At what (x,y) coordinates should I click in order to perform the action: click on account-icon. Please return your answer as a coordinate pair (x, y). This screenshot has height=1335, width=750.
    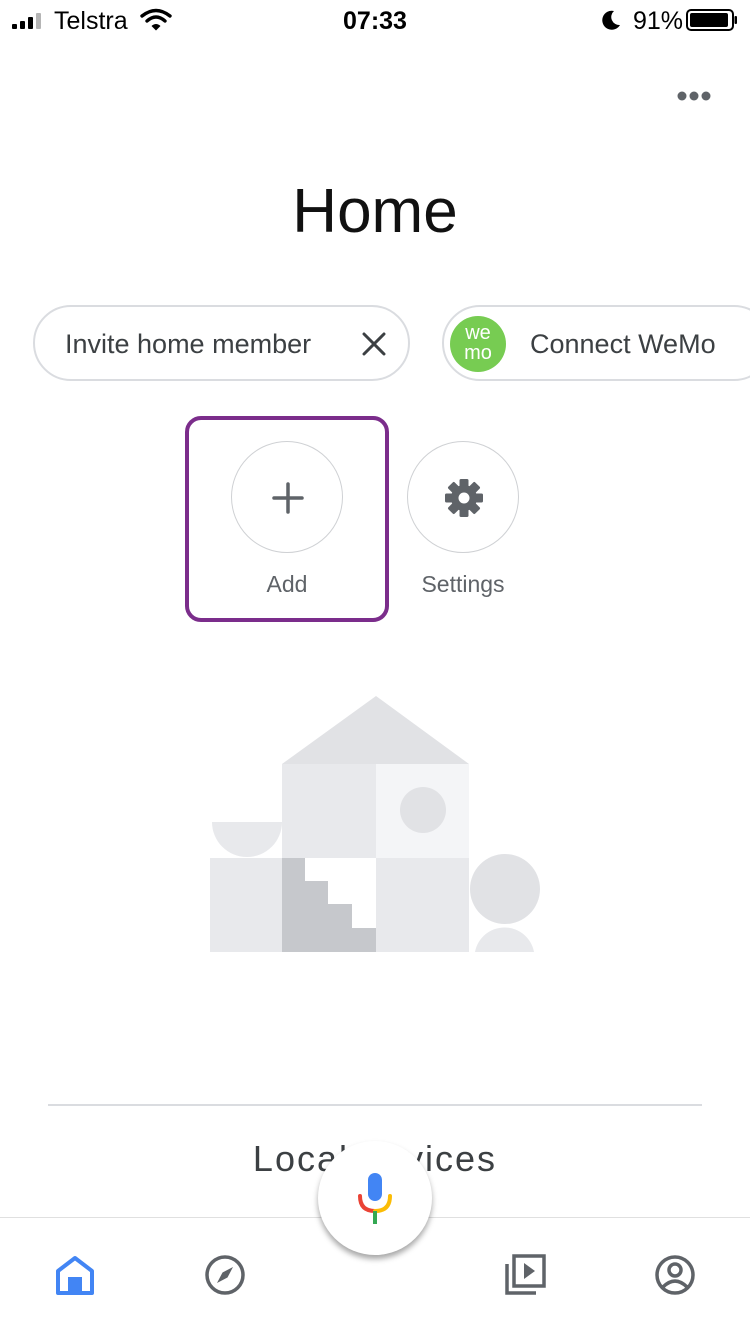
    Looking at the image, I should click on (675, 1275).